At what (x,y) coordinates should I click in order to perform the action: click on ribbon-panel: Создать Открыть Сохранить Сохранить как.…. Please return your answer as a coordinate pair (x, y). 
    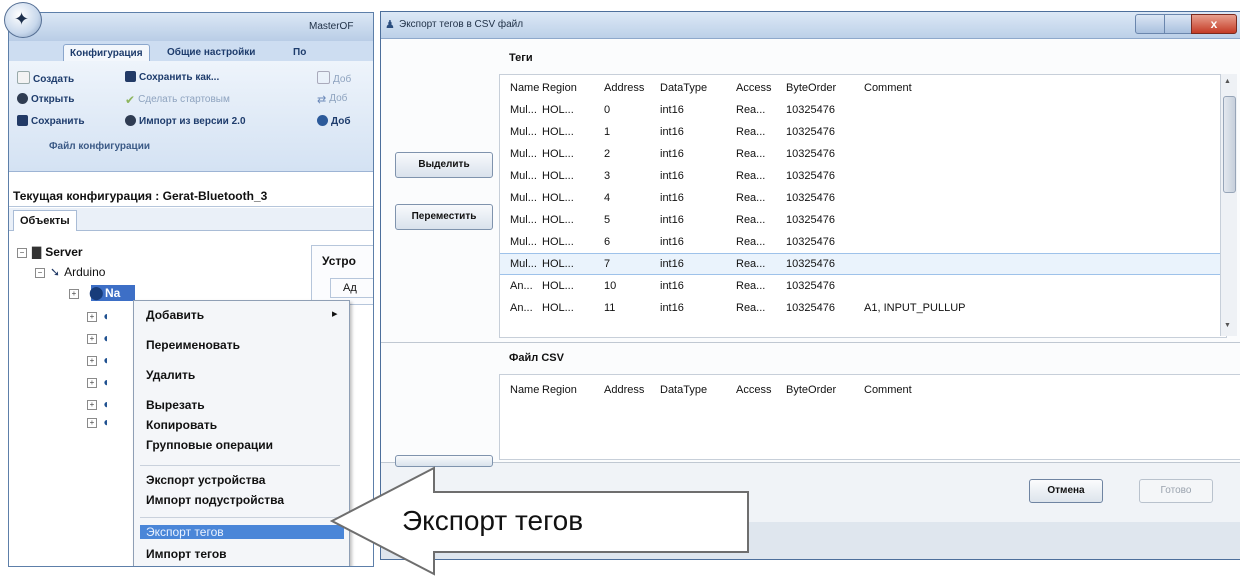
    Looking at the image, I should click on (191, 116).